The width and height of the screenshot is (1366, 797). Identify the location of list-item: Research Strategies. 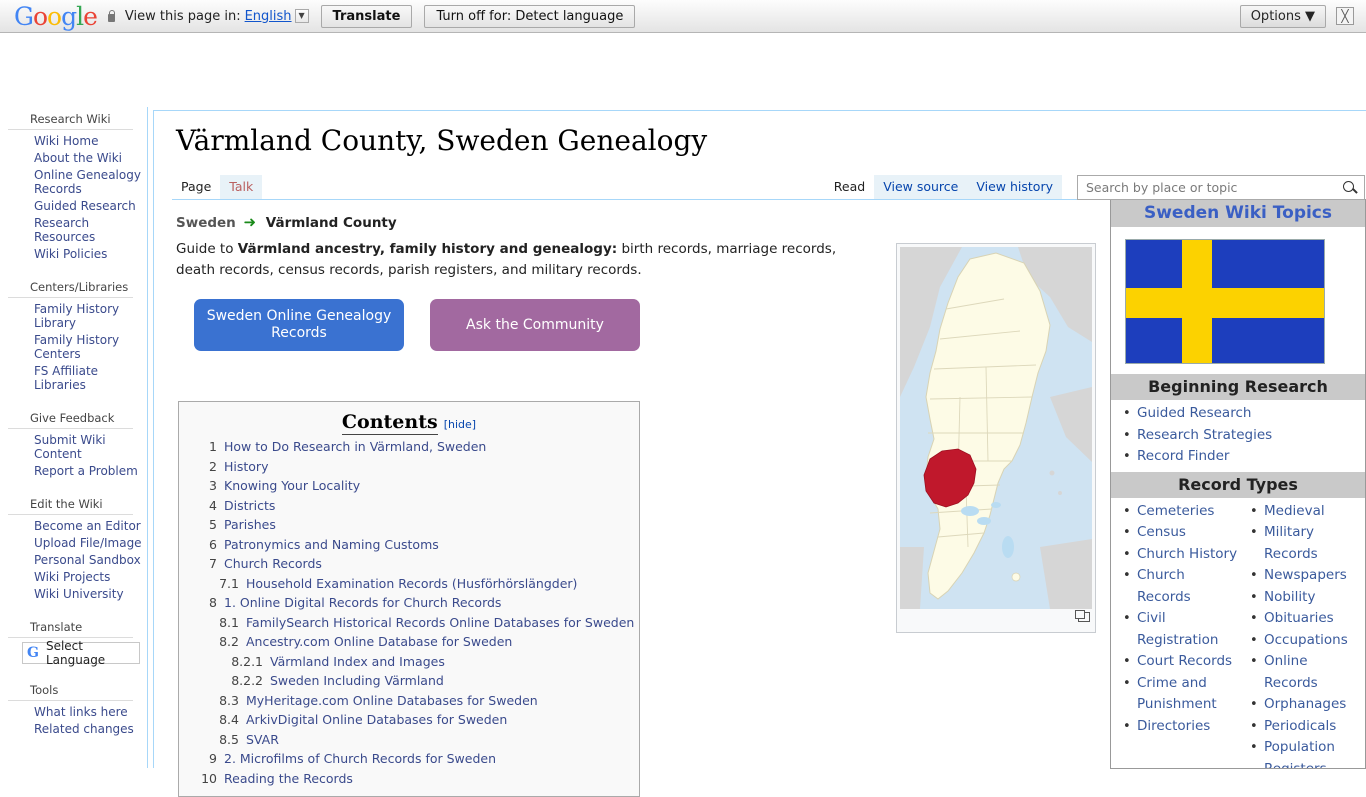
(1244, 436).